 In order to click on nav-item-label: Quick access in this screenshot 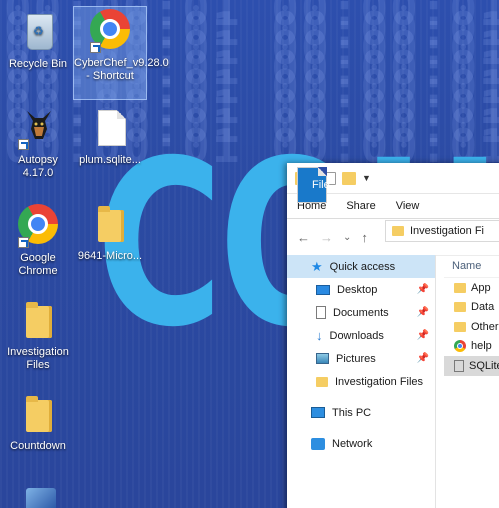, I will do `click(362, 266)`.